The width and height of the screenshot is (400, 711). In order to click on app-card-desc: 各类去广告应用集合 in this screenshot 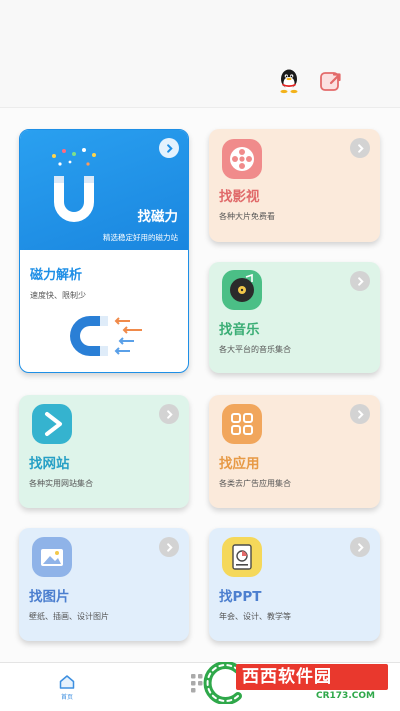, I will do `click(255, 483)`.